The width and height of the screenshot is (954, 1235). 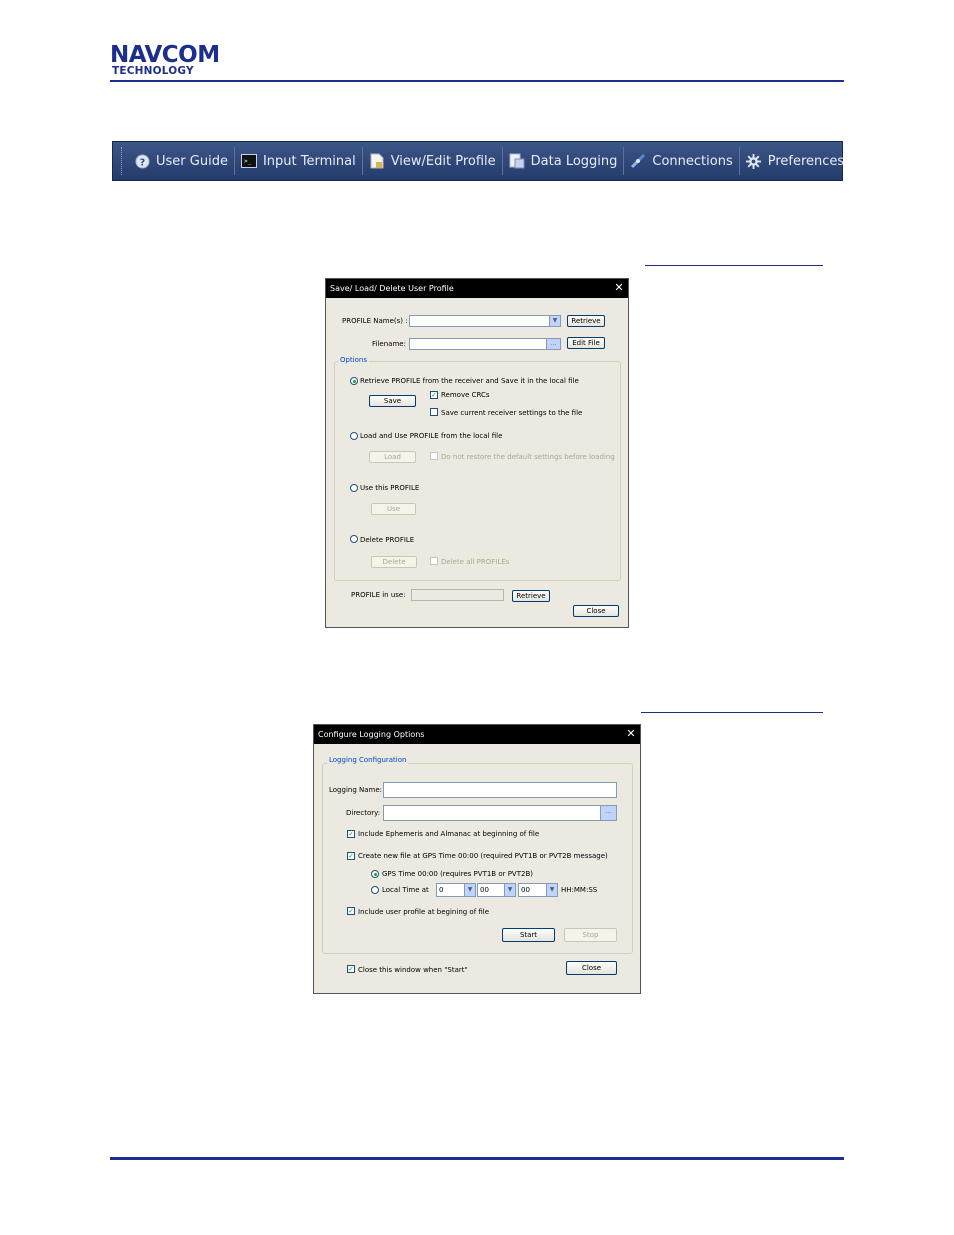 I want to click on edit-file-button: Edit File, so click(x=586, y=343).